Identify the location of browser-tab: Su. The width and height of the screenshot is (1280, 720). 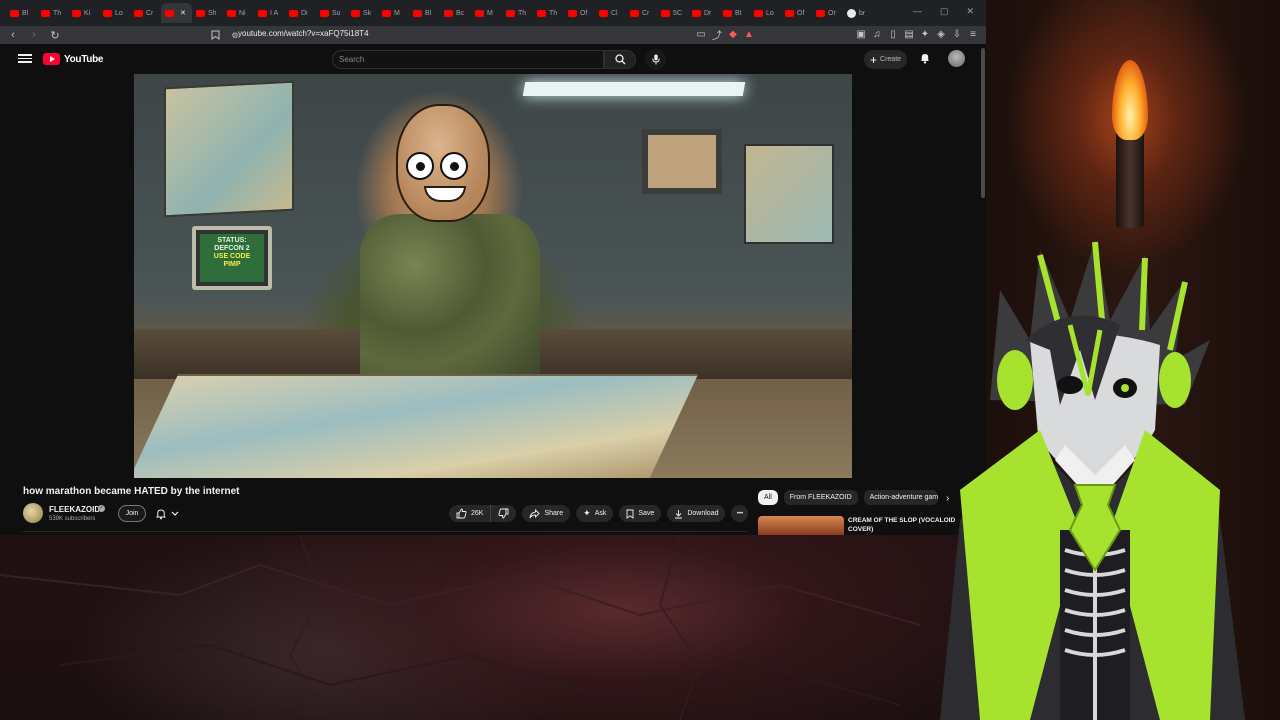
(331, 13).